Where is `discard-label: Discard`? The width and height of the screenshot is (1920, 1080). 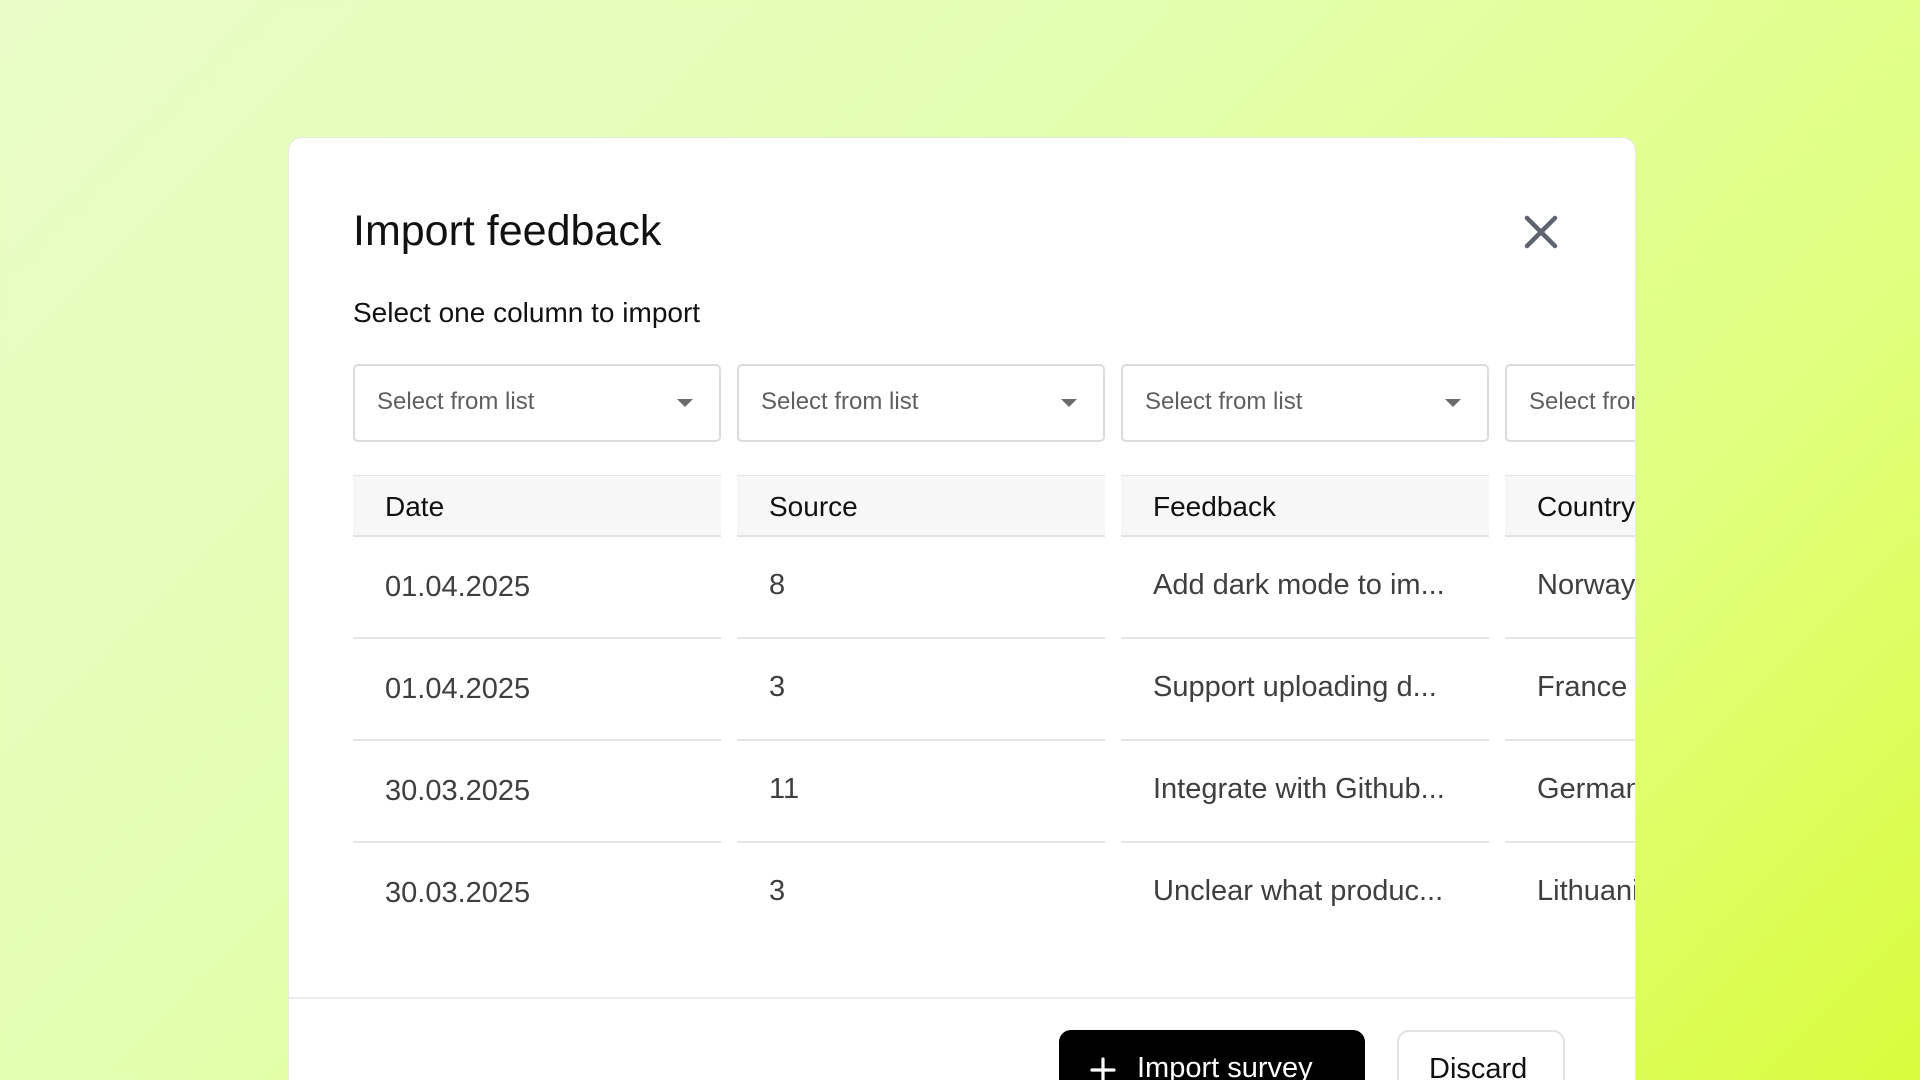 discard-label: Discard is located at coordinates (1478, 1066).